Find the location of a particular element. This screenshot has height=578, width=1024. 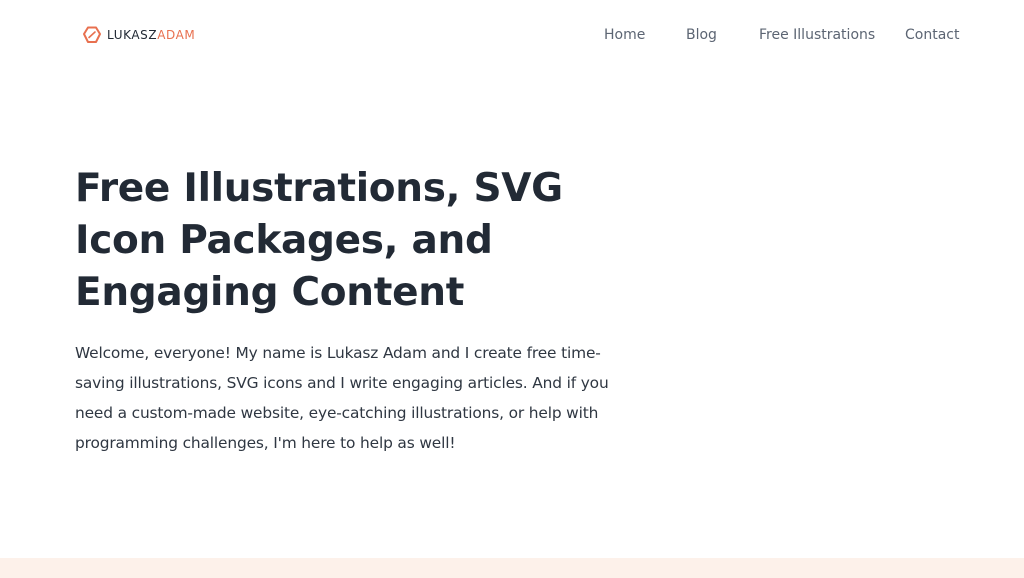

nav-link-home: Home is located at coordinates (624, 35).